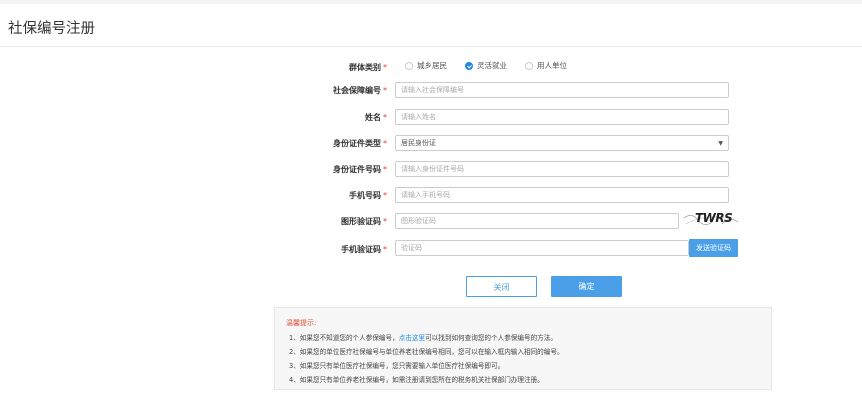 The height and width of the screenshot is (412, 862). I want to click on radio-urban-rural: 城乡居民, so click(426, 65).